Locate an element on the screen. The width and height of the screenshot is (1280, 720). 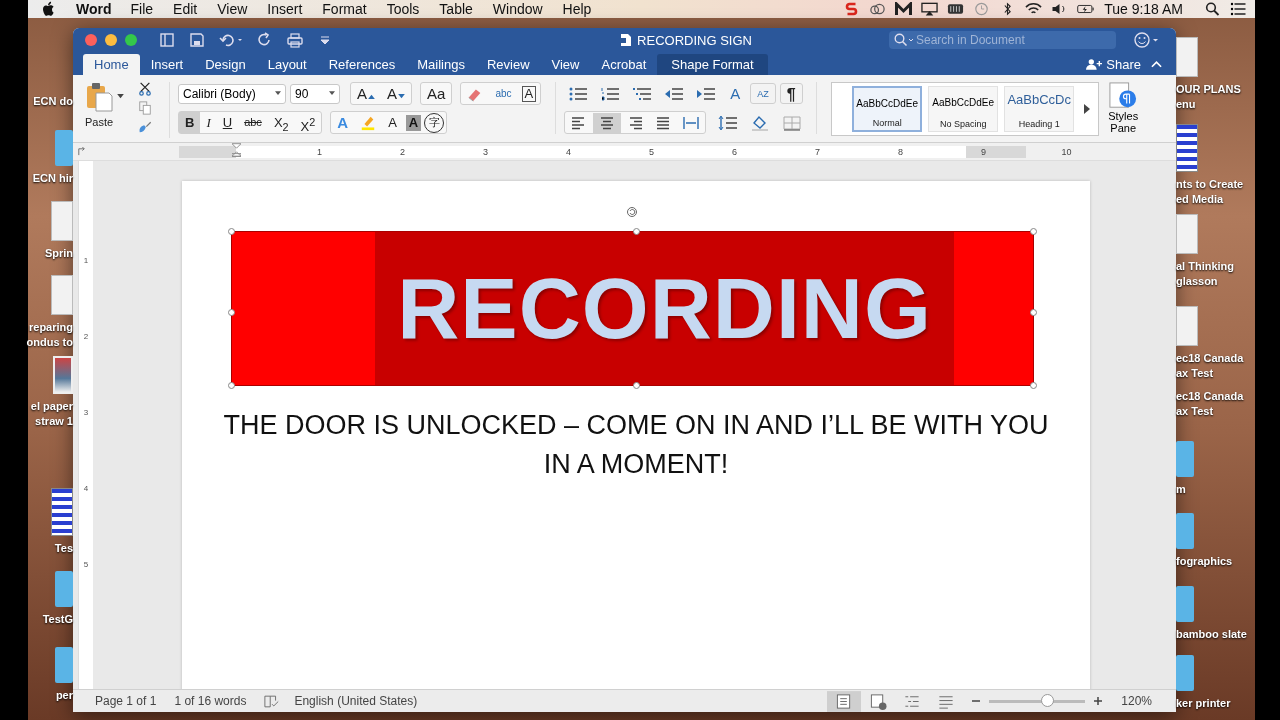
redo-icon is located at coordinates (265, 40).